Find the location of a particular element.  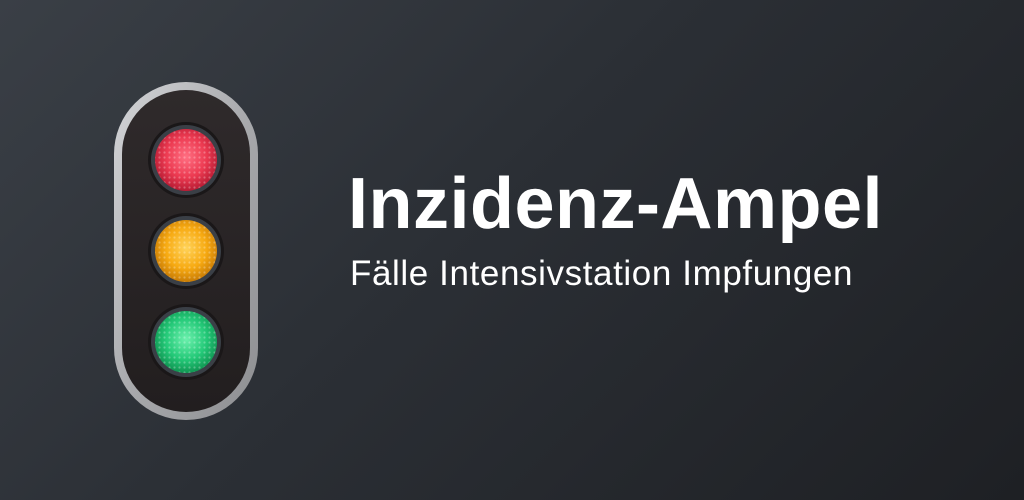

amber-light is located at coordinates (186, 251).